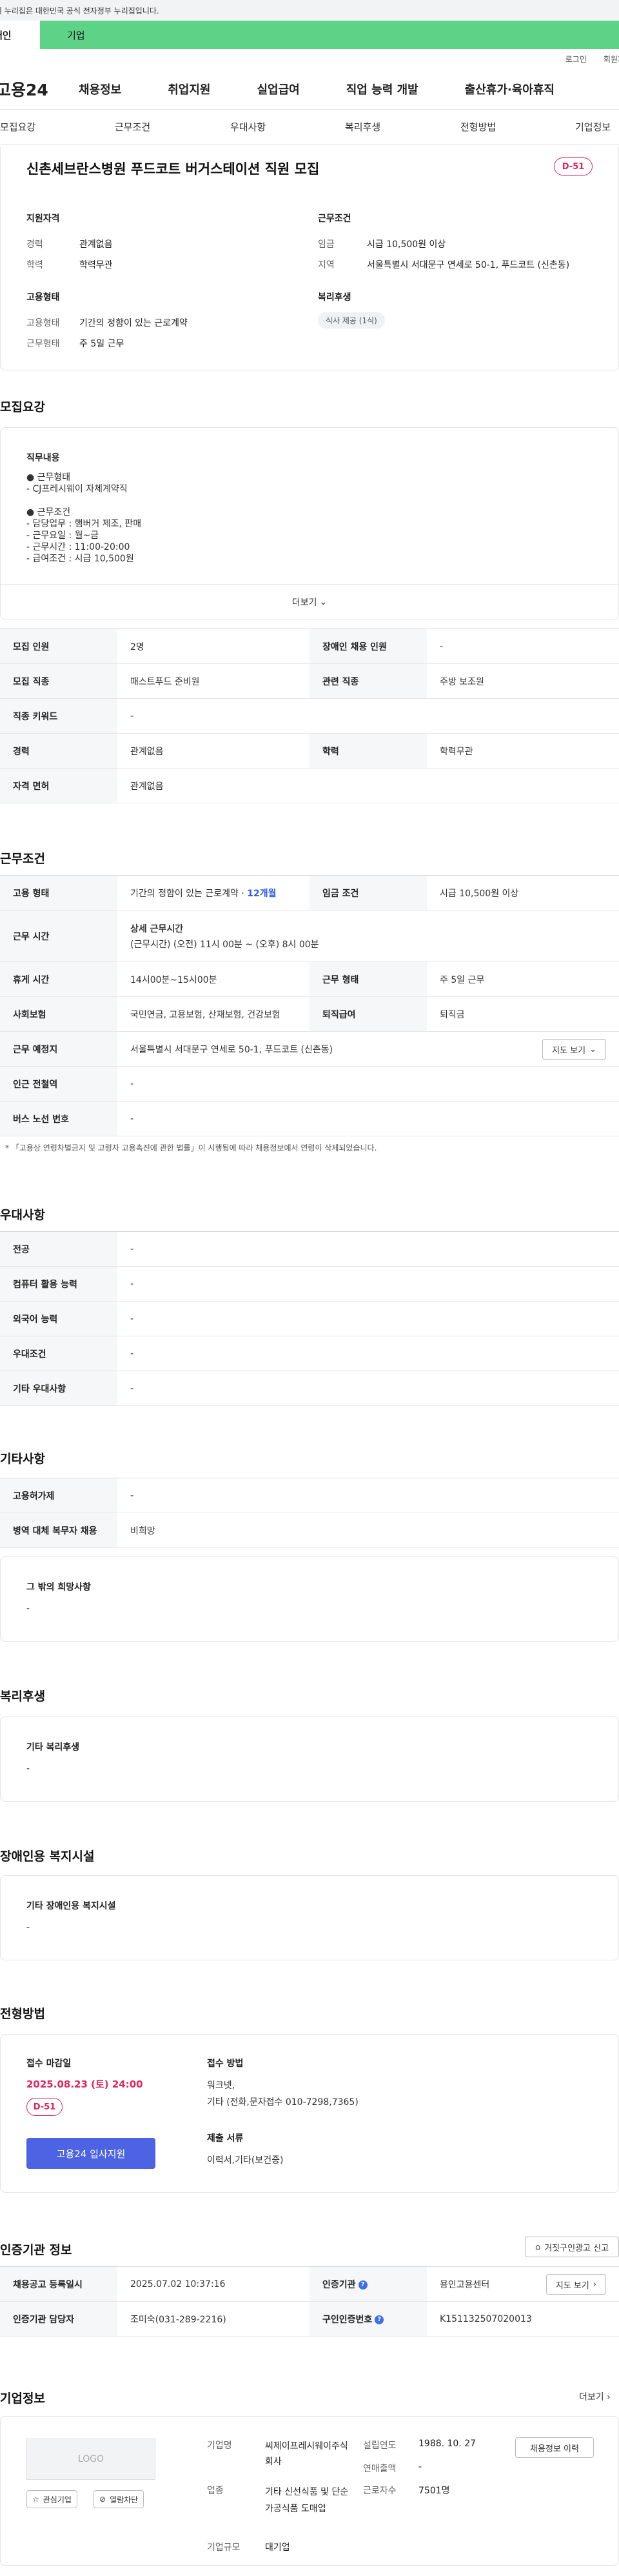 Image resolution: width=619 pixels, height=2576 pixels. What do you see at coordinates (77, 489) in the screenshot?
I see `duty-line: - CJ프레시웨이 자체계약직` at bounding box center [77, 489].